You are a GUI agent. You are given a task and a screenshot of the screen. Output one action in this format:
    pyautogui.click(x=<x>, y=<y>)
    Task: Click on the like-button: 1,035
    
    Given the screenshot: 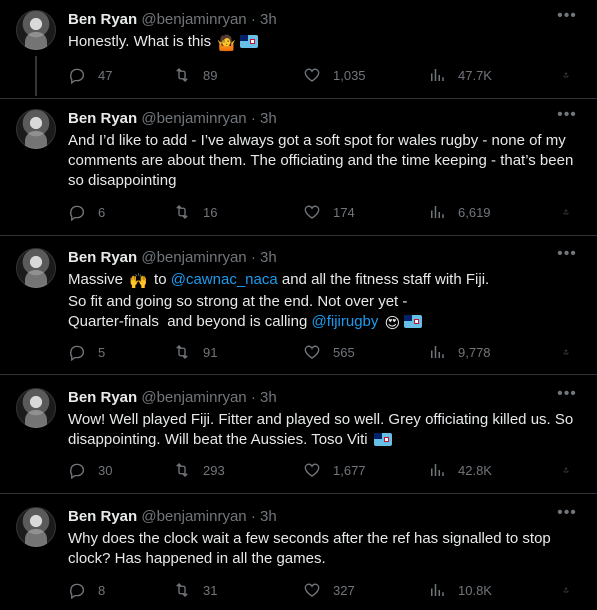 What is the action you would take?
    pyautogui.click(x=365, y=75)
    